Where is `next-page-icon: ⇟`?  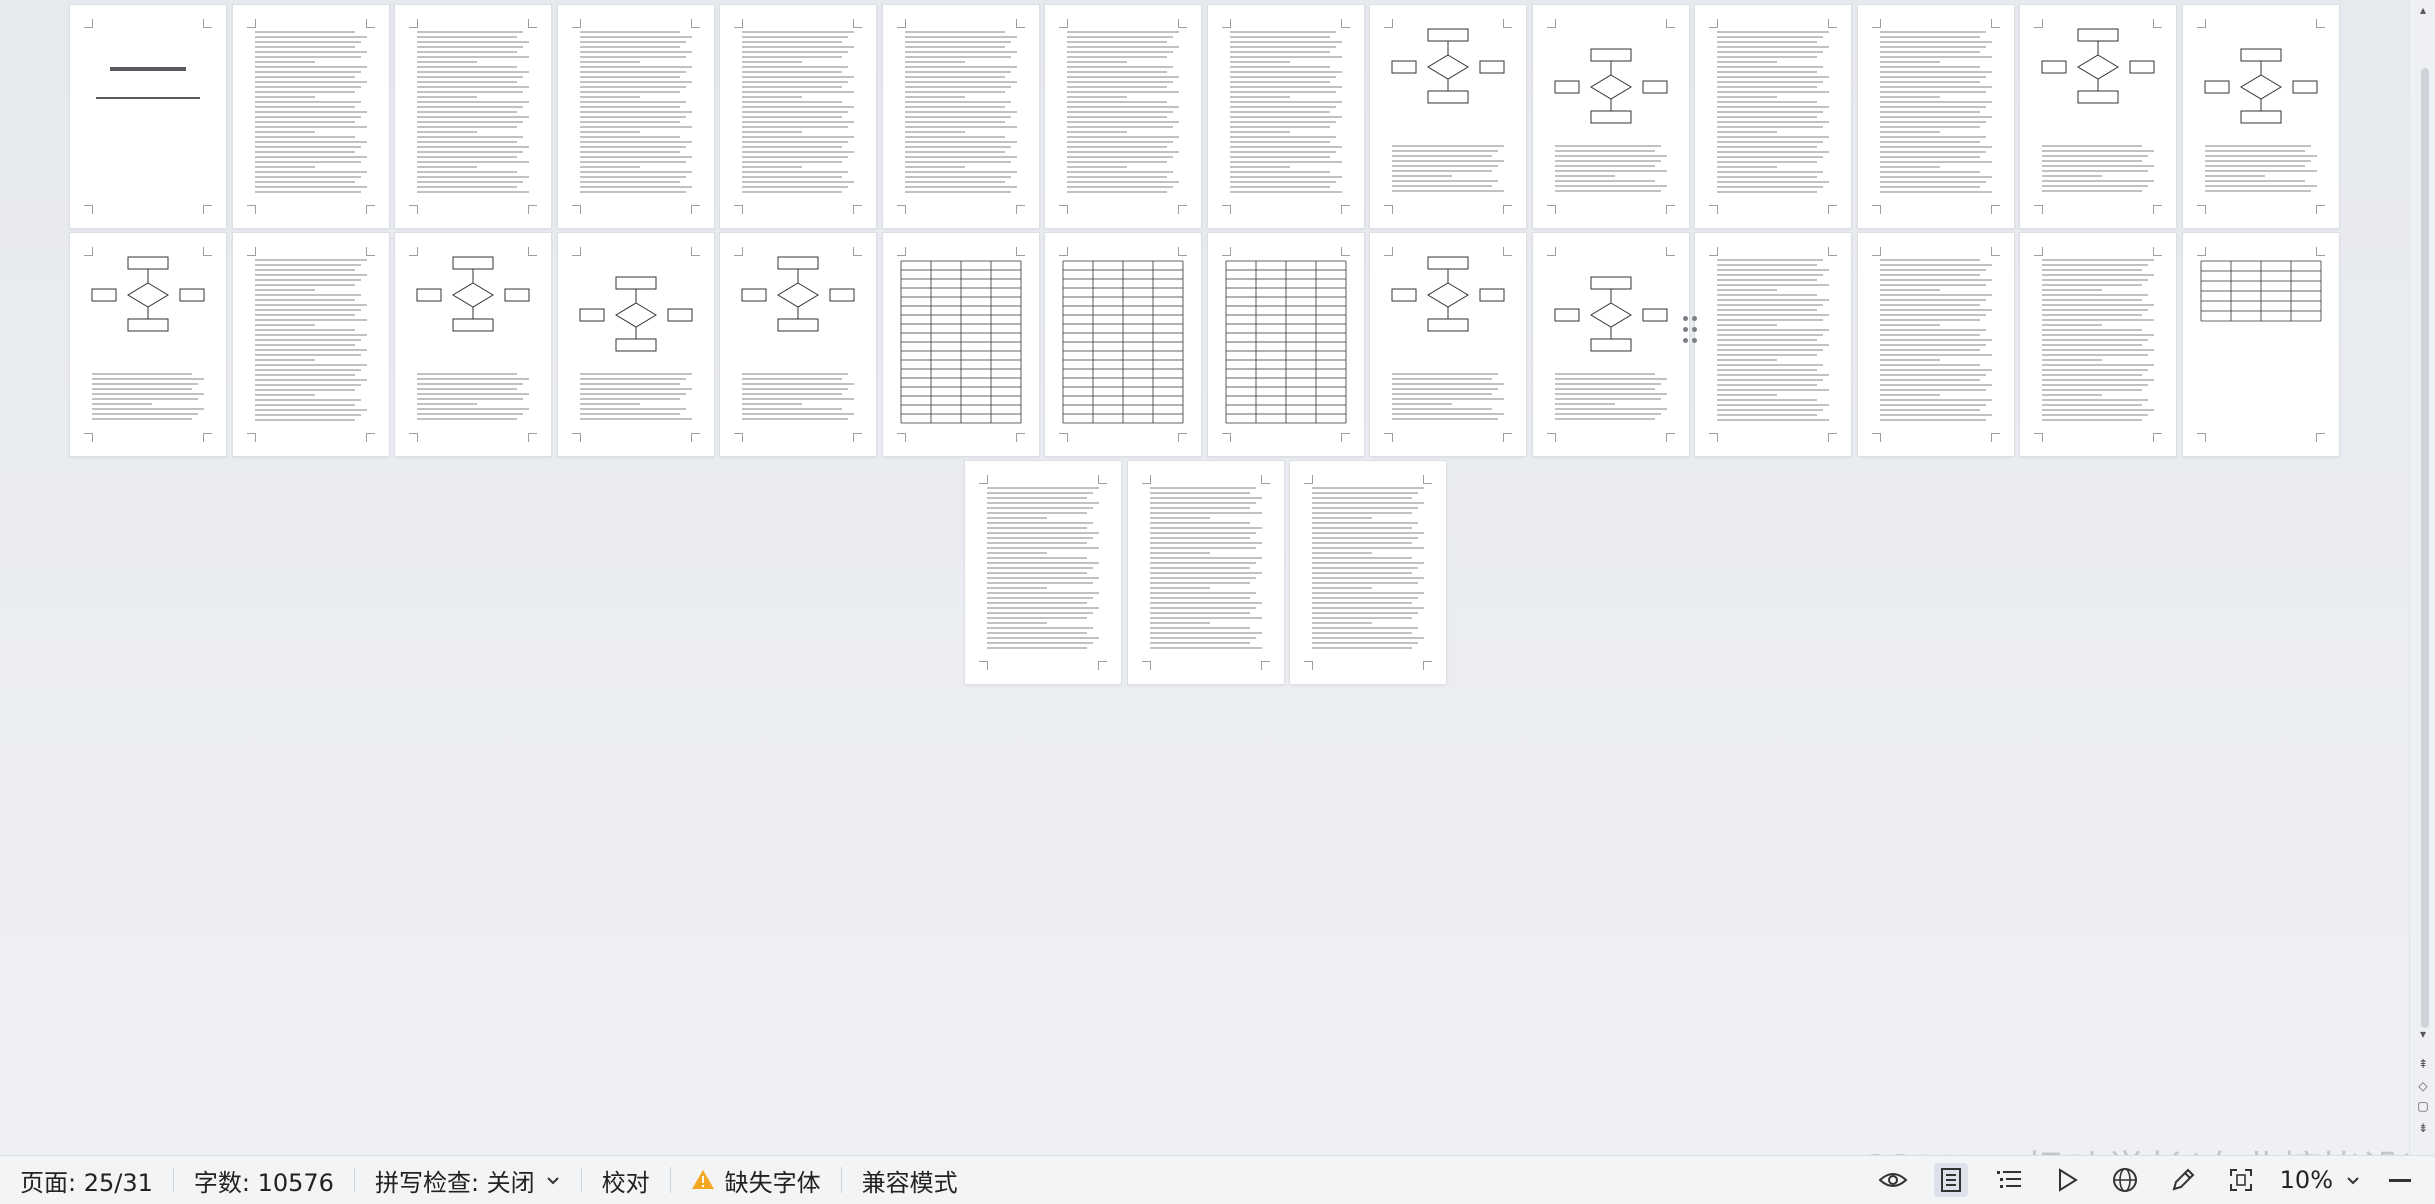
next-page-icon: ⇟ is located at coordinates (2423, 1128).